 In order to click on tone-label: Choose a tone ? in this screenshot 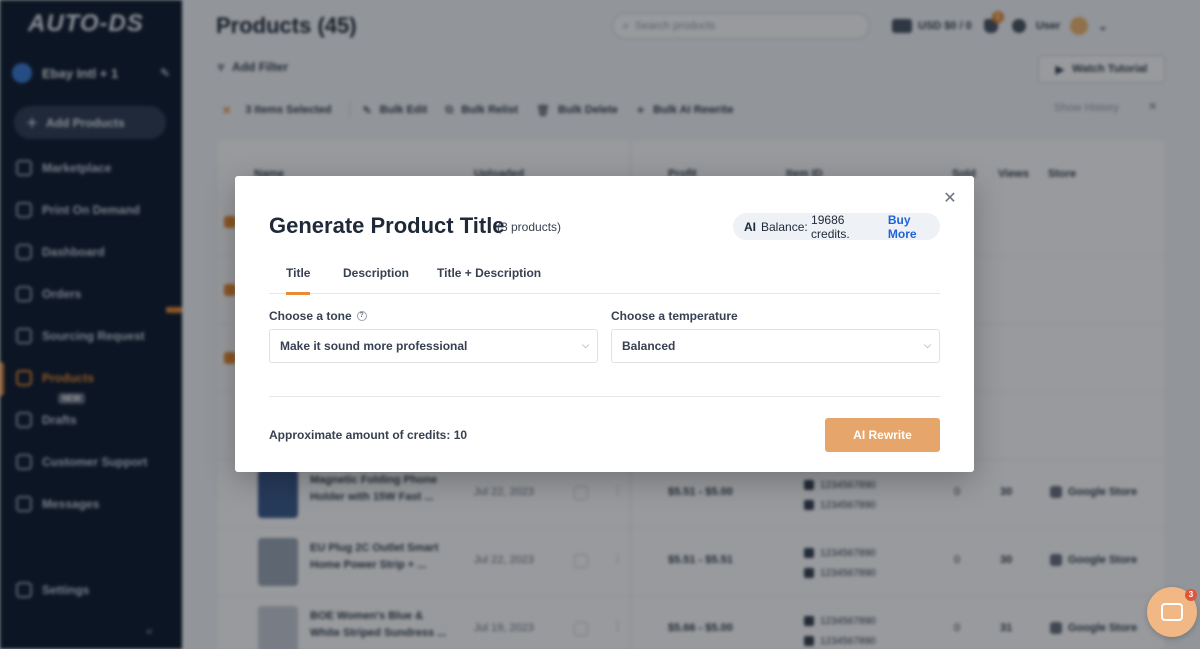, I will do `click(318, 316)`.